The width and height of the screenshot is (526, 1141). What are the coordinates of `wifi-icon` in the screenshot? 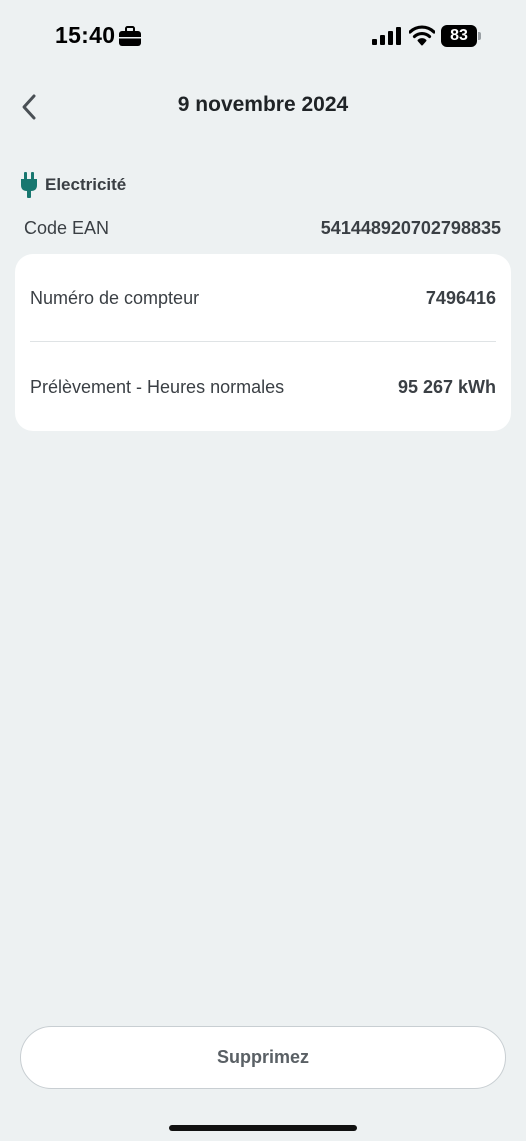 It's located at (422, 35).